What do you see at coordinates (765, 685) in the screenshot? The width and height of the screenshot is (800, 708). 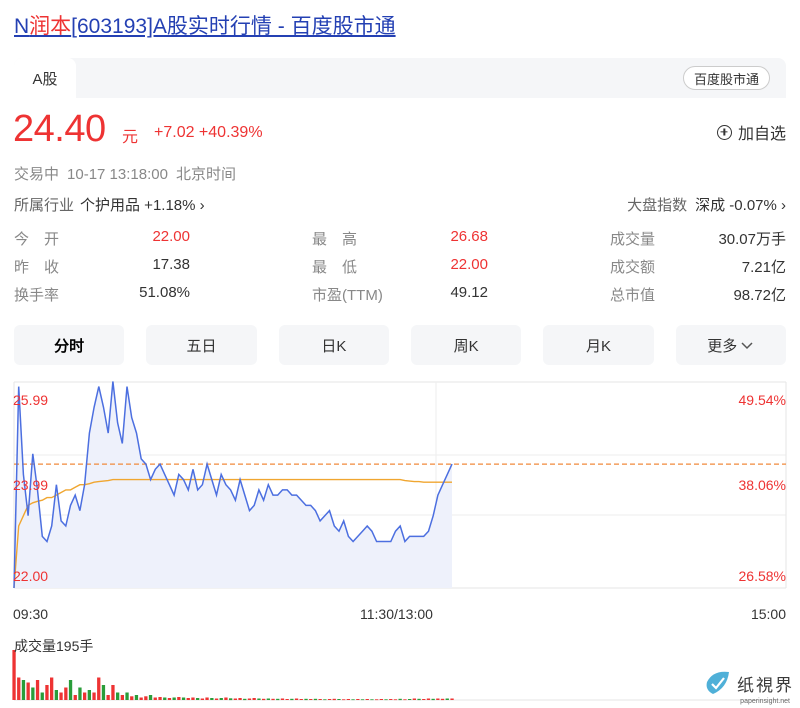 I see `watermark-text: 纸視界` at bounding box center [765, 685].